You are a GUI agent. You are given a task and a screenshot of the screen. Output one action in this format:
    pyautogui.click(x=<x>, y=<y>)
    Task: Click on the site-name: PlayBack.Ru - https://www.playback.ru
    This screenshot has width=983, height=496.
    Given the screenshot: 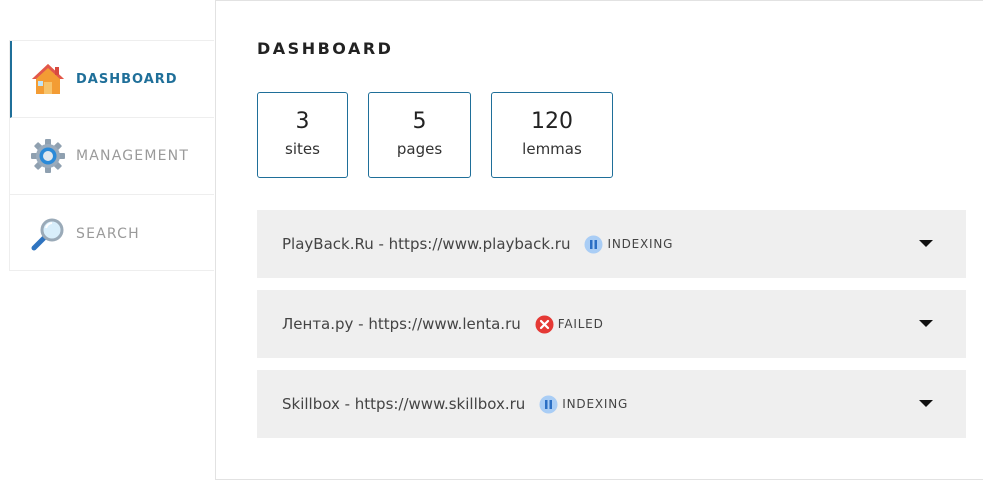 What is the action you would take?
    pyautogui.click(x=426, y=244)
    